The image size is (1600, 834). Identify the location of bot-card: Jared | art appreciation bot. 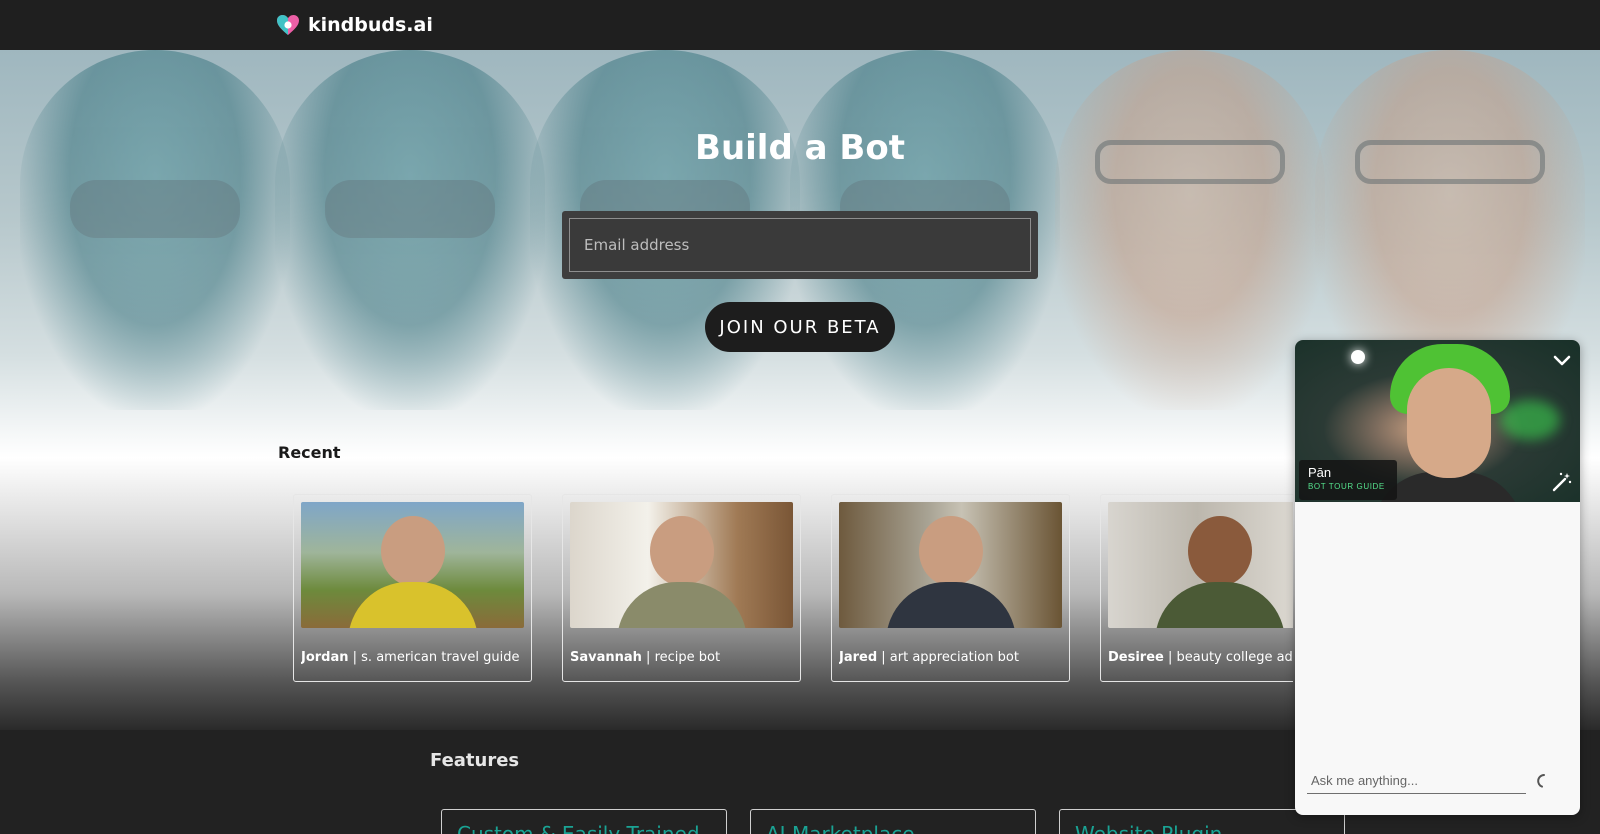
(950, 588).